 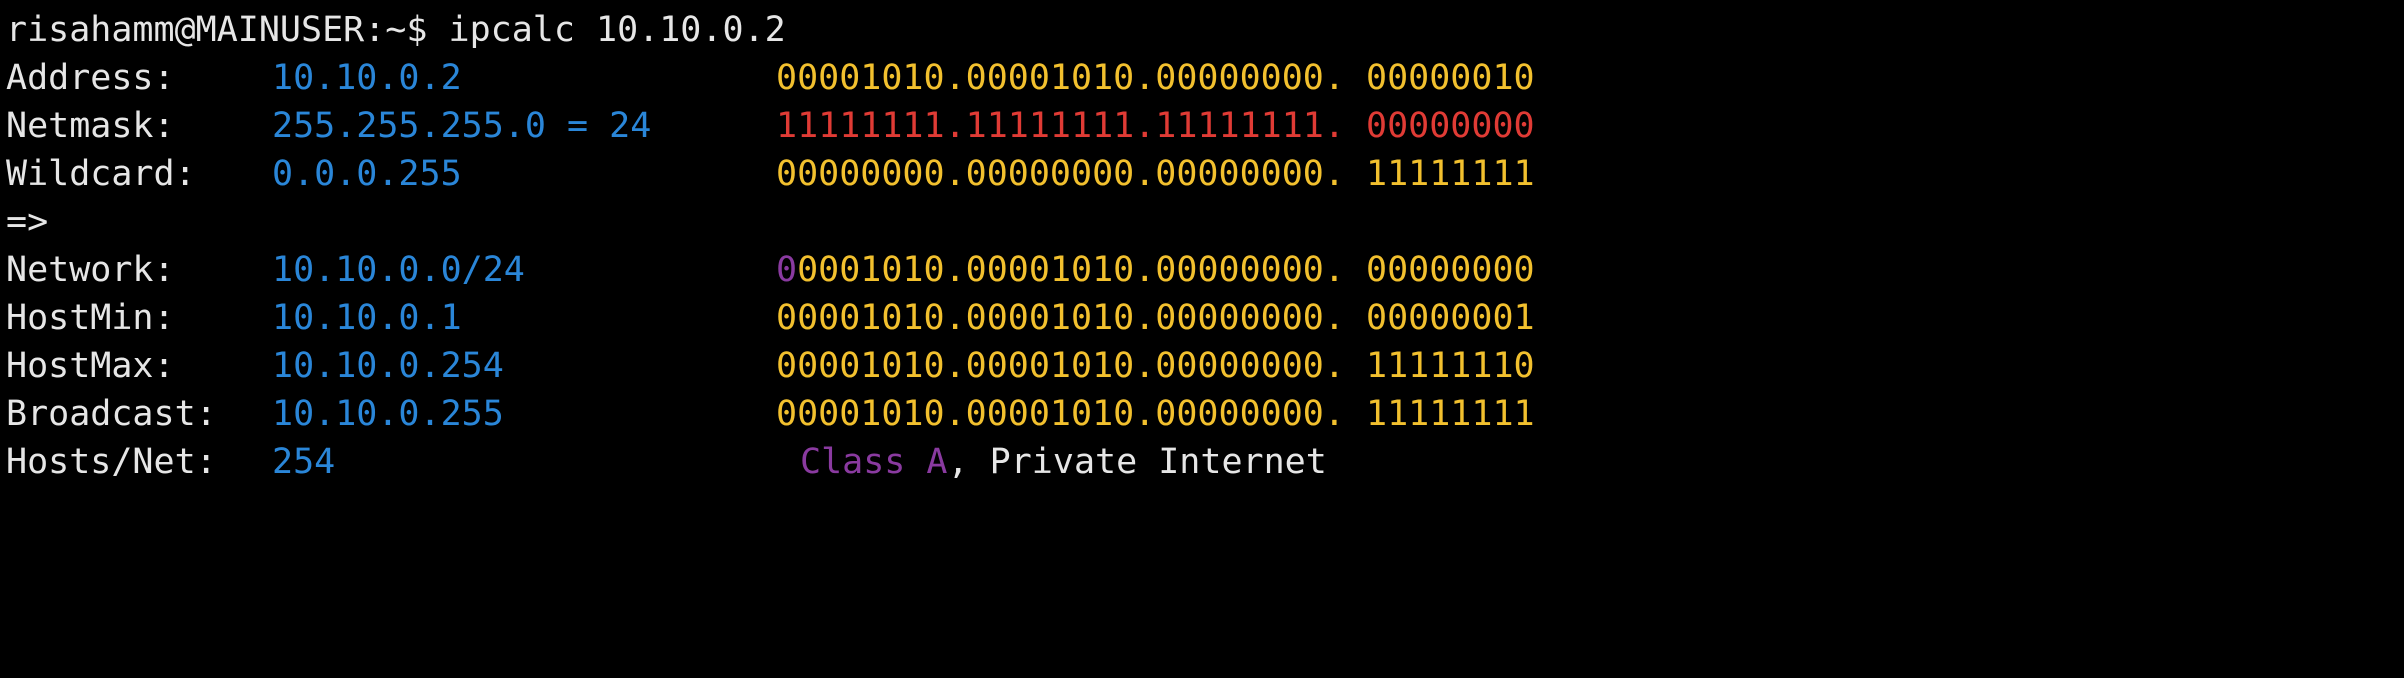 I want to click on row-value: 10.10.0.0/24, so click(x=398, y=270).